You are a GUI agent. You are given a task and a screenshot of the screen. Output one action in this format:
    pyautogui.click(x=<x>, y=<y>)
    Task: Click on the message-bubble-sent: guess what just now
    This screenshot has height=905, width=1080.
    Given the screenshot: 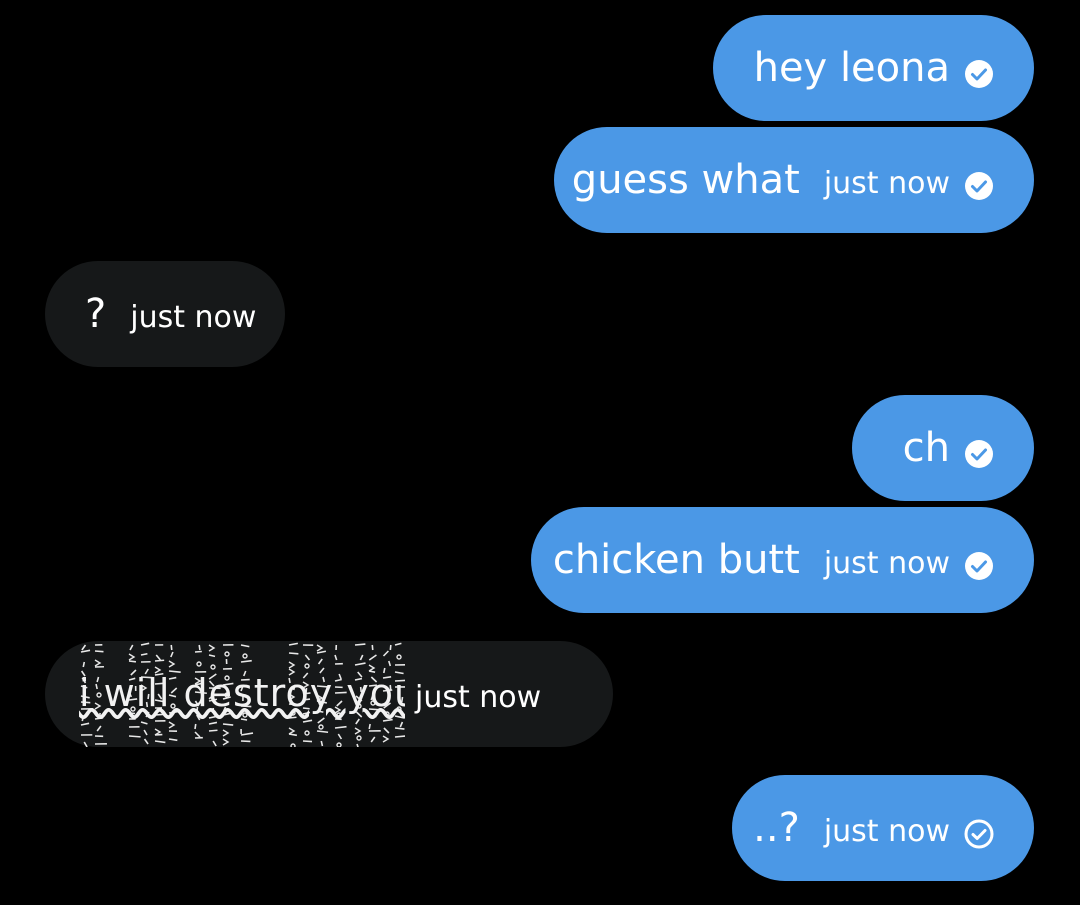 What is the action you would take?
    pyautogui.click(x=794, y=180)
    